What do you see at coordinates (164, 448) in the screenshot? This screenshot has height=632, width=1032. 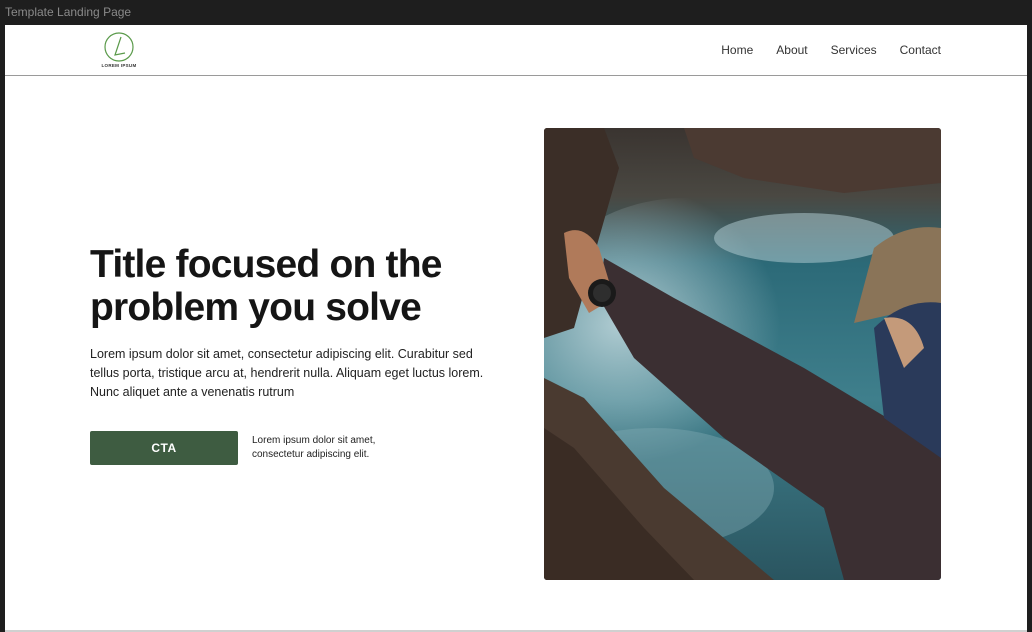 I see `cta-button: CTA` at bounding box center [164, 448].